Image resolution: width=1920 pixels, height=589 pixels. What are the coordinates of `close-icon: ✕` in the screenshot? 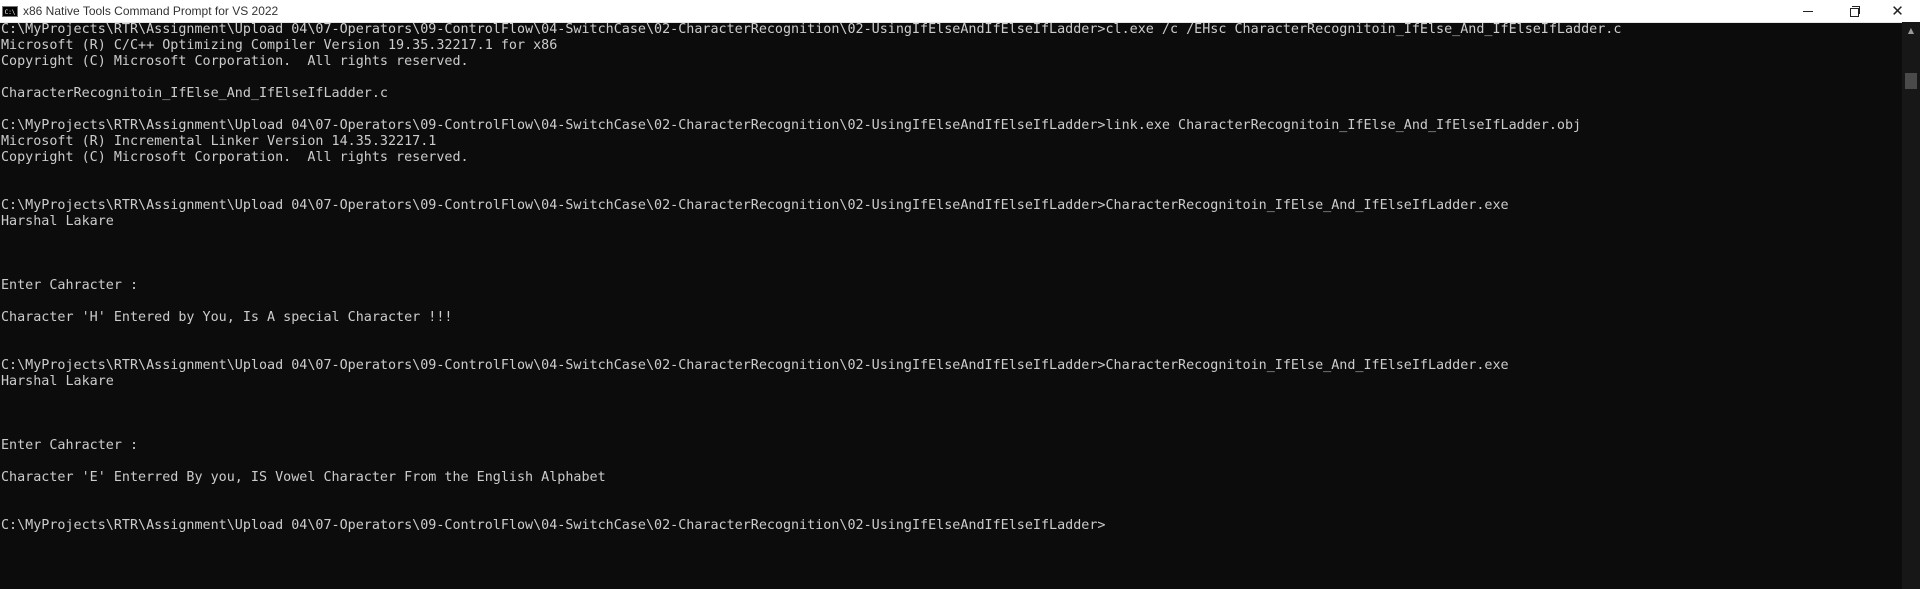 It's located at (1897, 11).